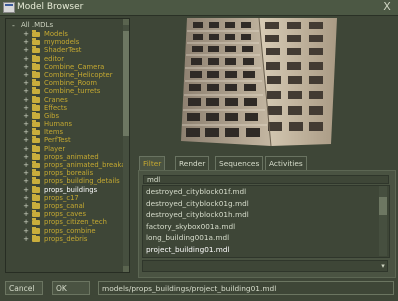 The image size is (398, 301). I want to click on tab-strip: Filter Render Sequences Activities, so click(266, 163).